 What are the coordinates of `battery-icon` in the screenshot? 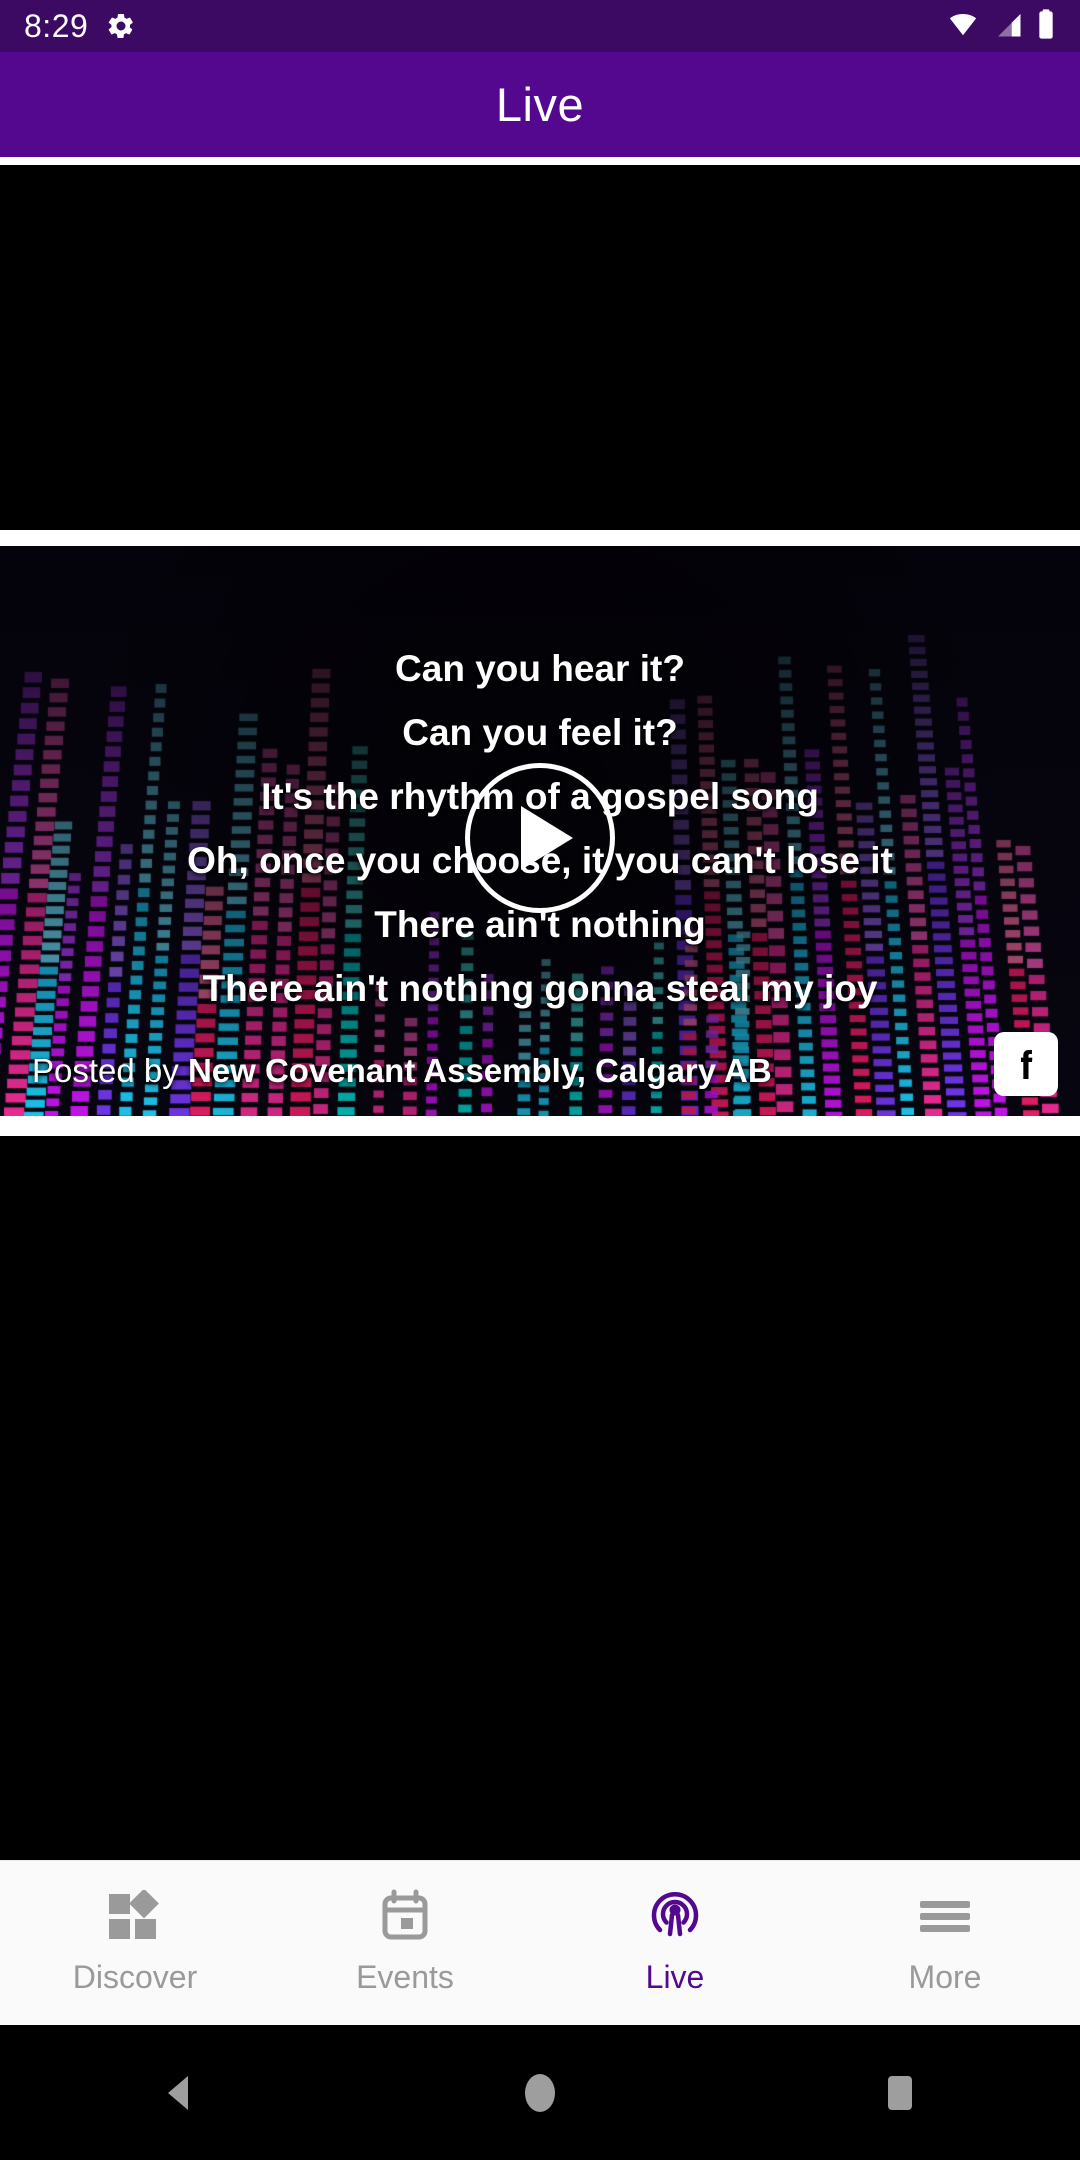 It's located at (1046, 26).